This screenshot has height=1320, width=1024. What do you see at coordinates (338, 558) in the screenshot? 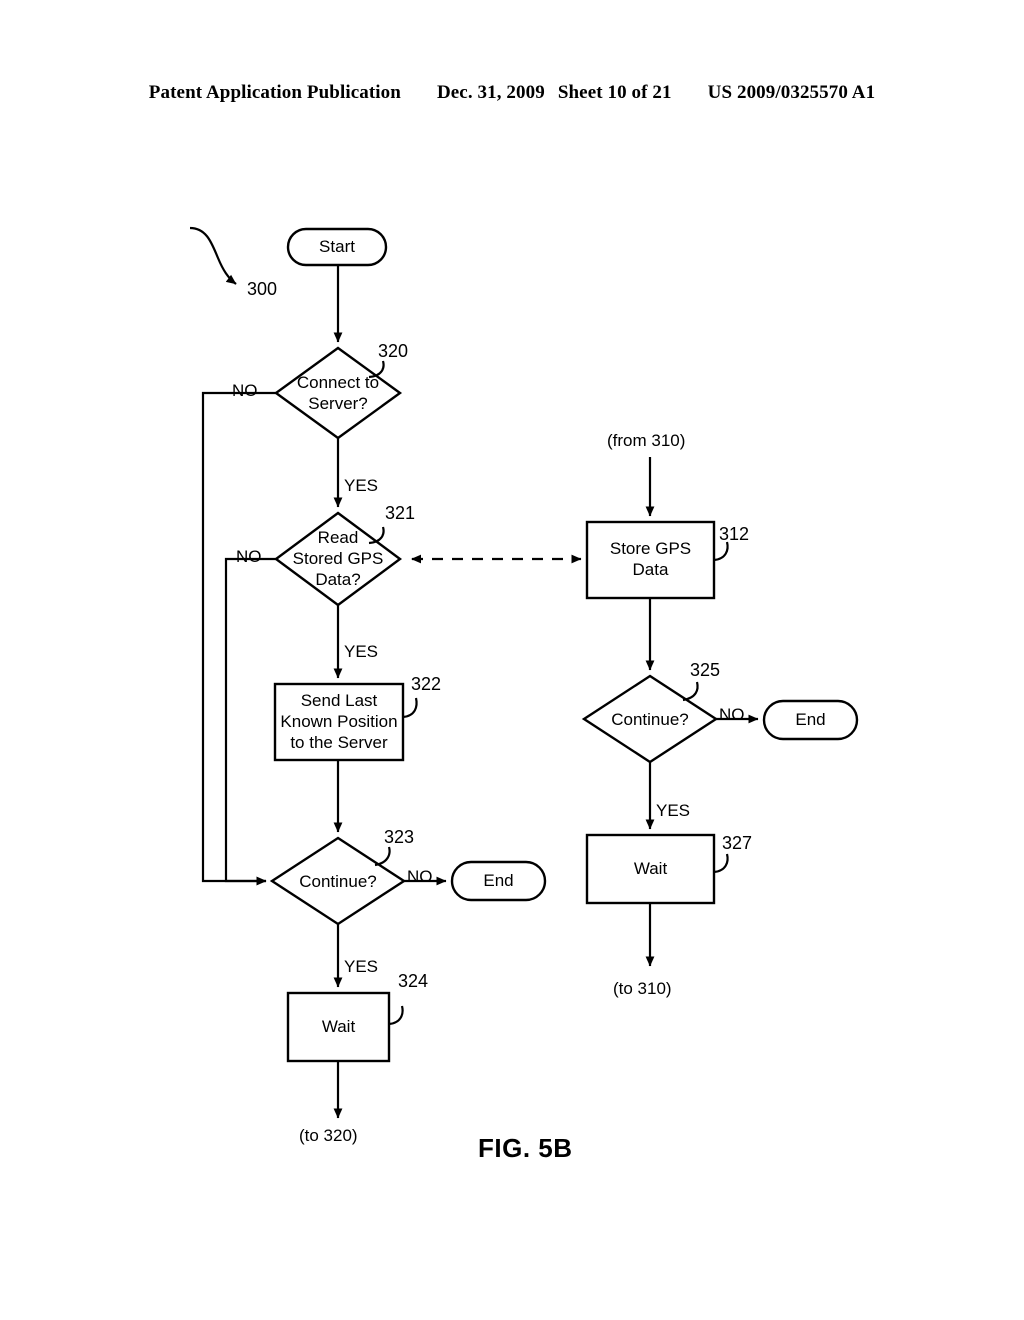
I see `node-read-stored-gps-label: Read Stored GPS Data?` at bounding box center [338, 558].